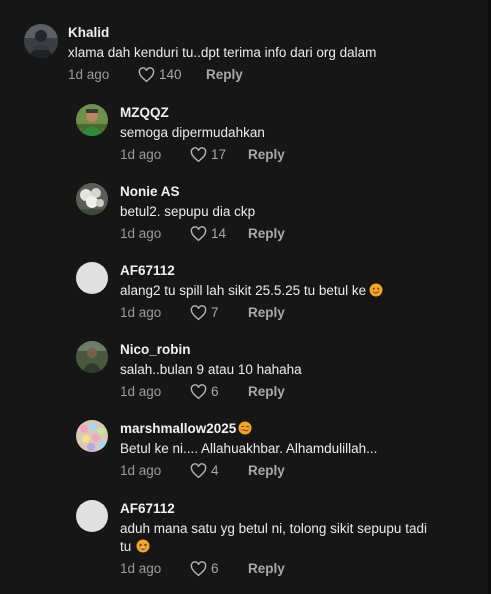 This screenshot has width=491, height=594. I want to click on comment-meta: 1d ago 17 Reply, so click(302, 155).